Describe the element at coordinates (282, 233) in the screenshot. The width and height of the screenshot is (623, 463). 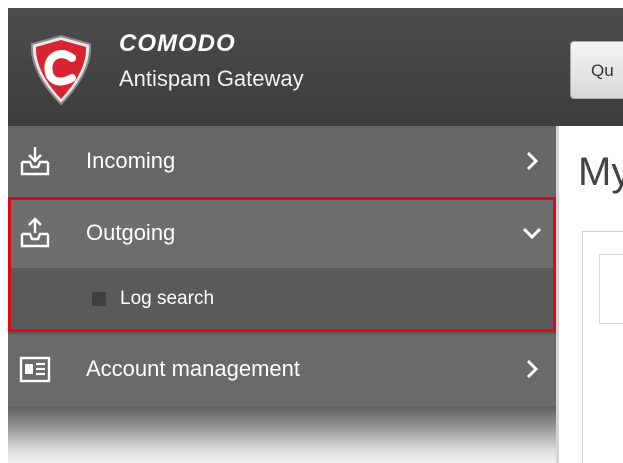
I see `sidebar-item-outgoing: Outgoing` at that location.